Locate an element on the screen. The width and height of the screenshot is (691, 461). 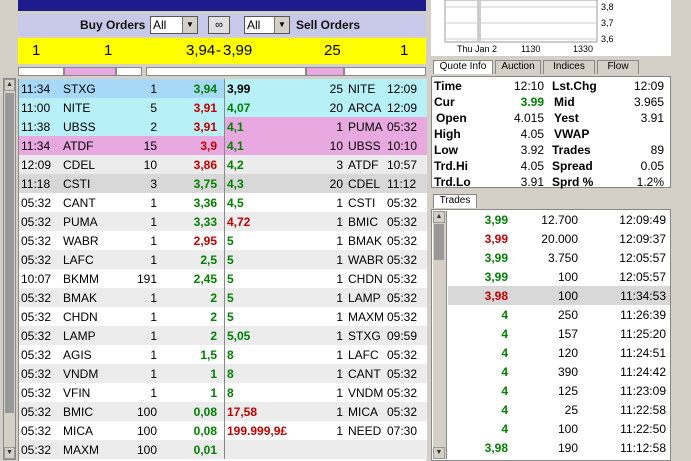
sell-time: 07:30 is located at coordinates (402, 431).